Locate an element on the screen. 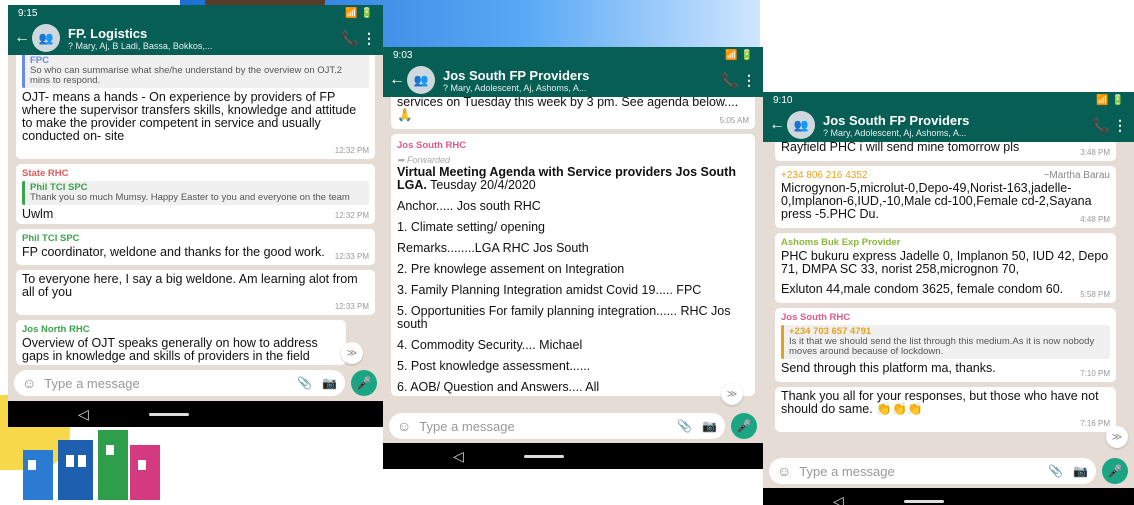  chat-title: FP. Logistics is located at coordinates (108, 33).